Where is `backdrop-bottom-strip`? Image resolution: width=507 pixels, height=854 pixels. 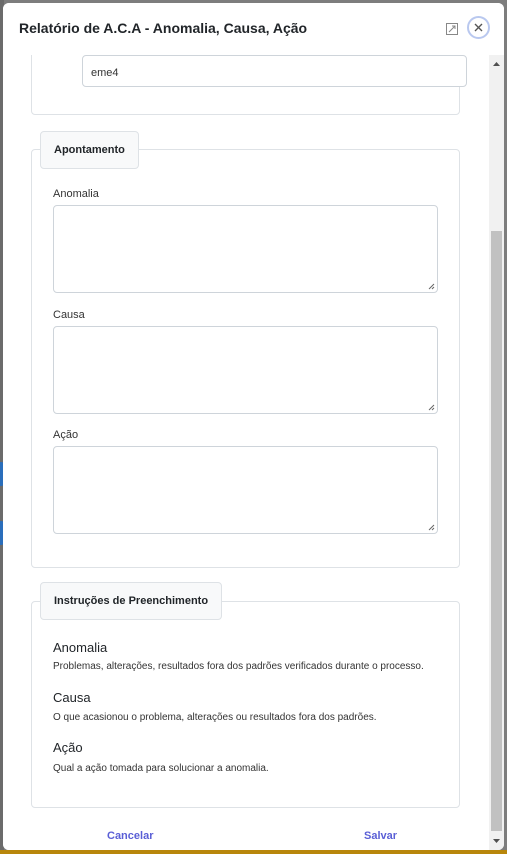 backdrop-bottom-strip is located at coordinates (253, 852).